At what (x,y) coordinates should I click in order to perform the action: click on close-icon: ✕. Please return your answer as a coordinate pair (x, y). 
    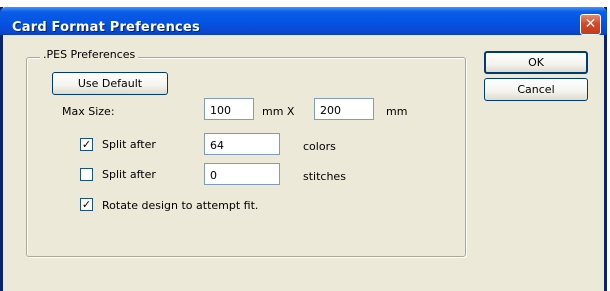
    Looking at the image, I should click on (590, 24).